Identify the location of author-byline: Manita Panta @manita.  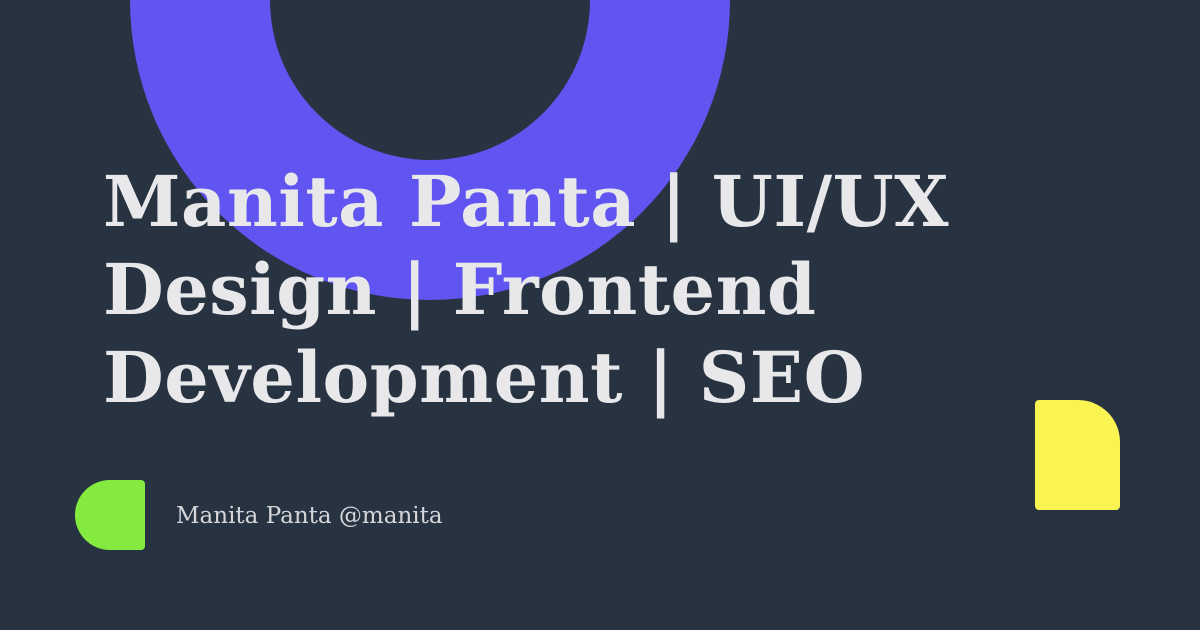
(309, 516).